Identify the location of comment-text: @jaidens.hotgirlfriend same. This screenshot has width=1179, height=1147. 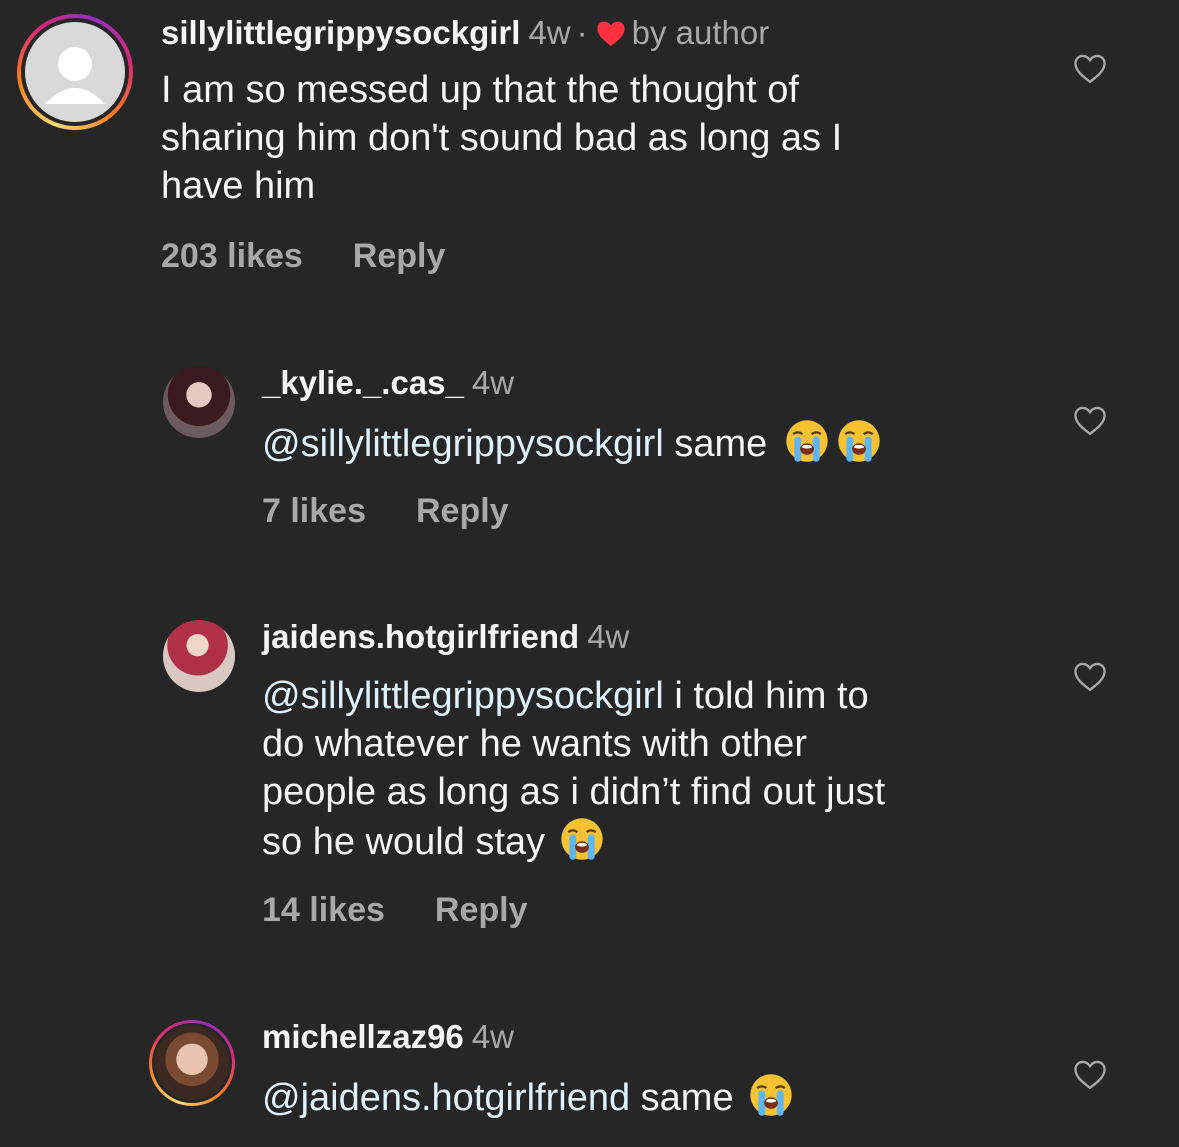
(528, 1097).